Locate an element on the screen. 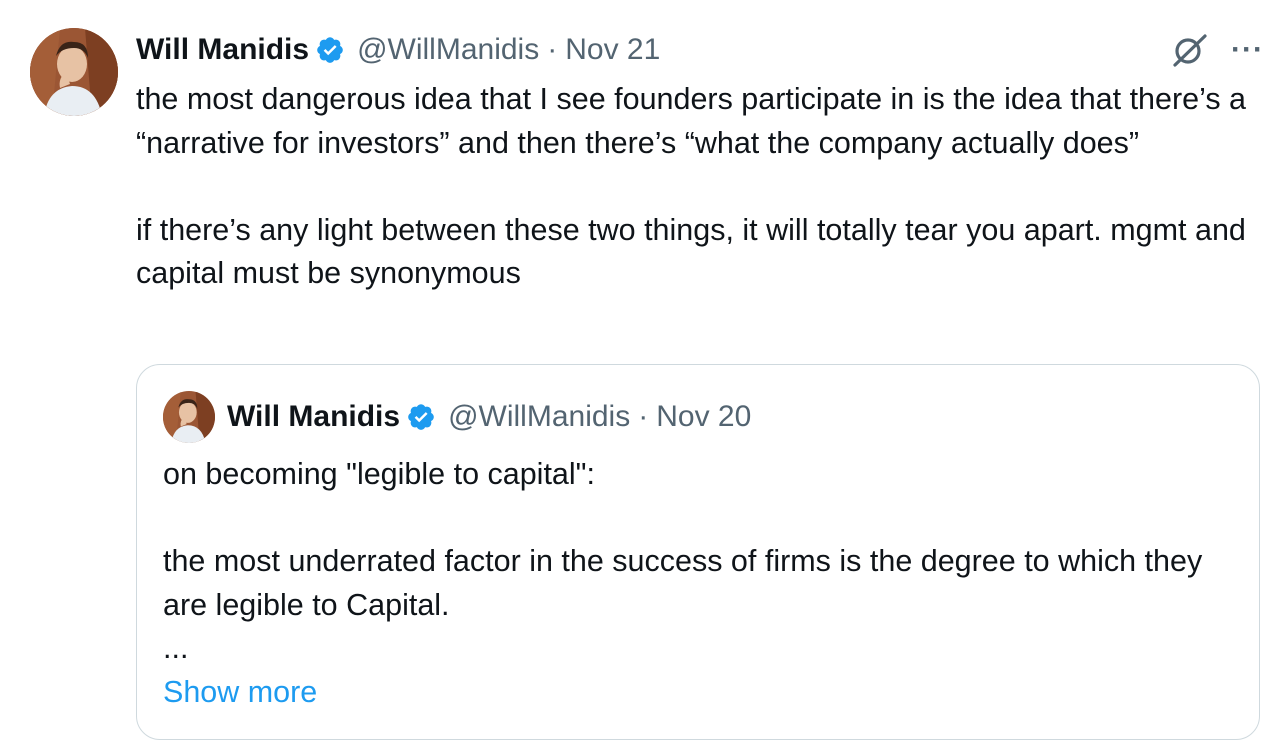 The width and height of the screenshot is (1288, 756). tweet-actions-top: ··· is located at coordinates (1216, 50).